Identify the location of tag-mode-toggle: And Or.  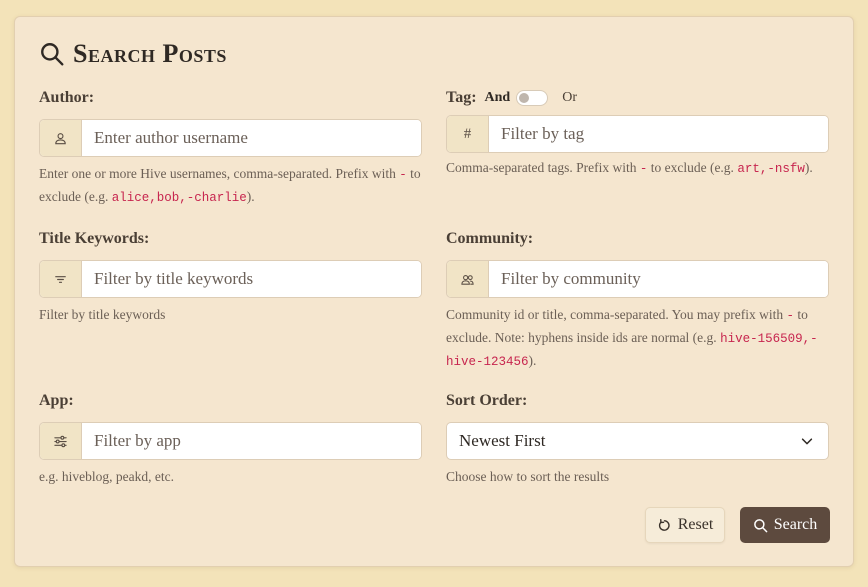
(531, 98).